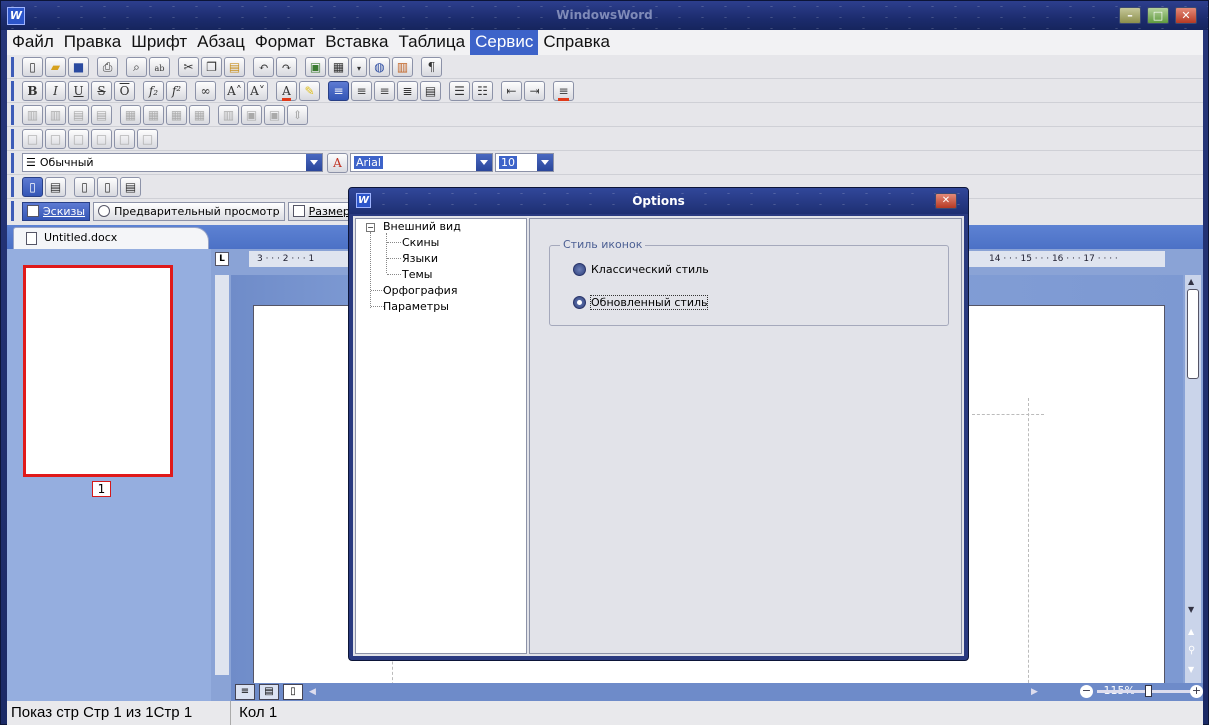 The image size is (1209, 725). Describe the element at coordinates (269, 692) in the screenshot. I see `web-layout-button: ▤` at that location.